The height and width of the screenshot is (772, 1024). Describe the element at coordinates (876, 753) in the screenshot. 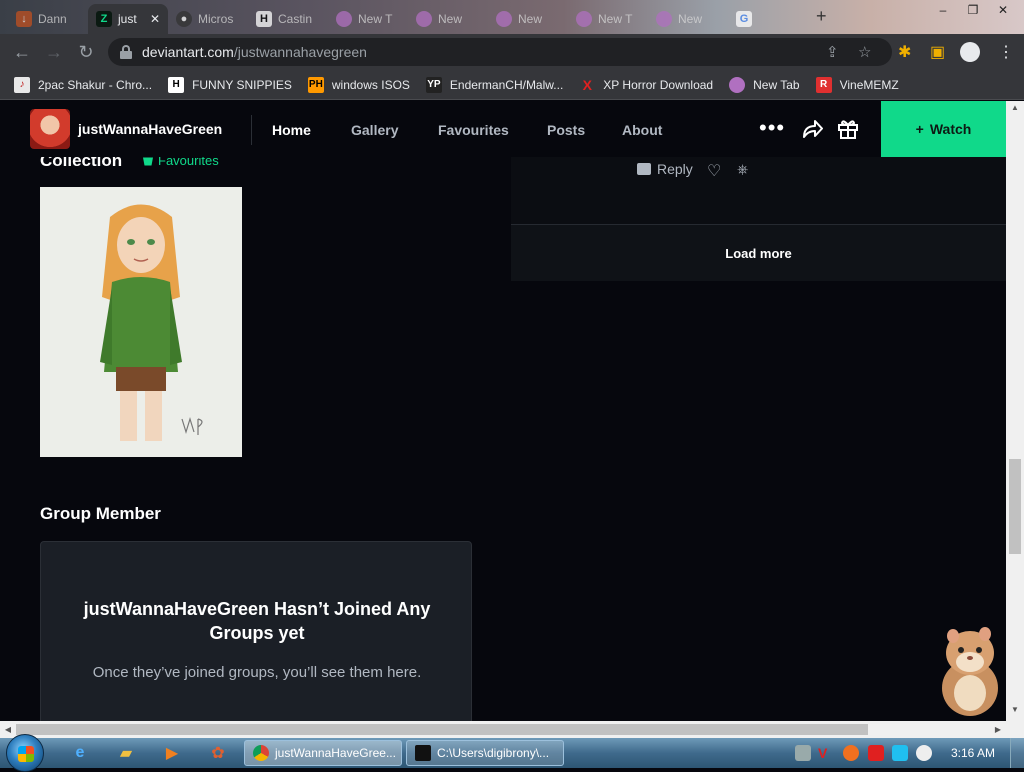

I see `tray-flag-icon` at that location.